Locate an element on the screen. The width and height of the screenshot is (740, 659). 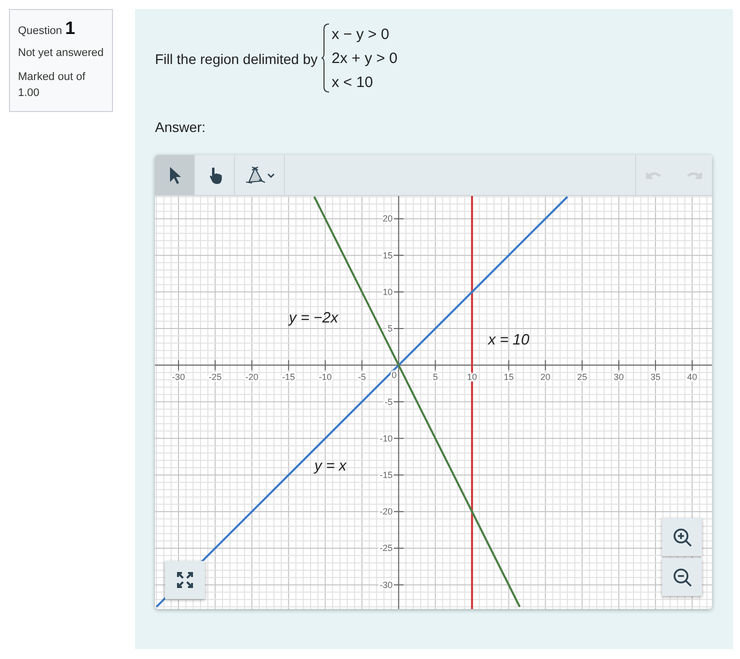
zoom-in-icon is located at coordinates (682, 537).